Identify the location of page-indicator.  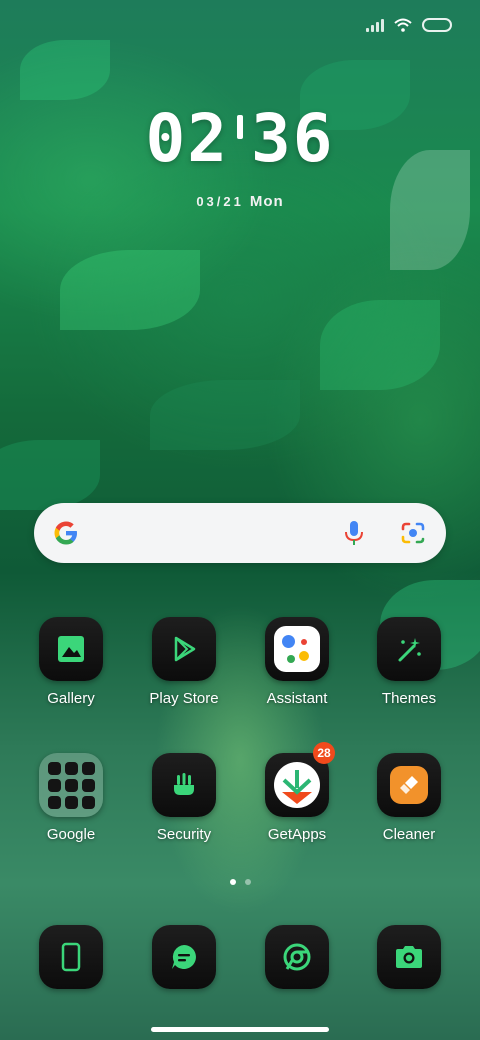
(240, 882).